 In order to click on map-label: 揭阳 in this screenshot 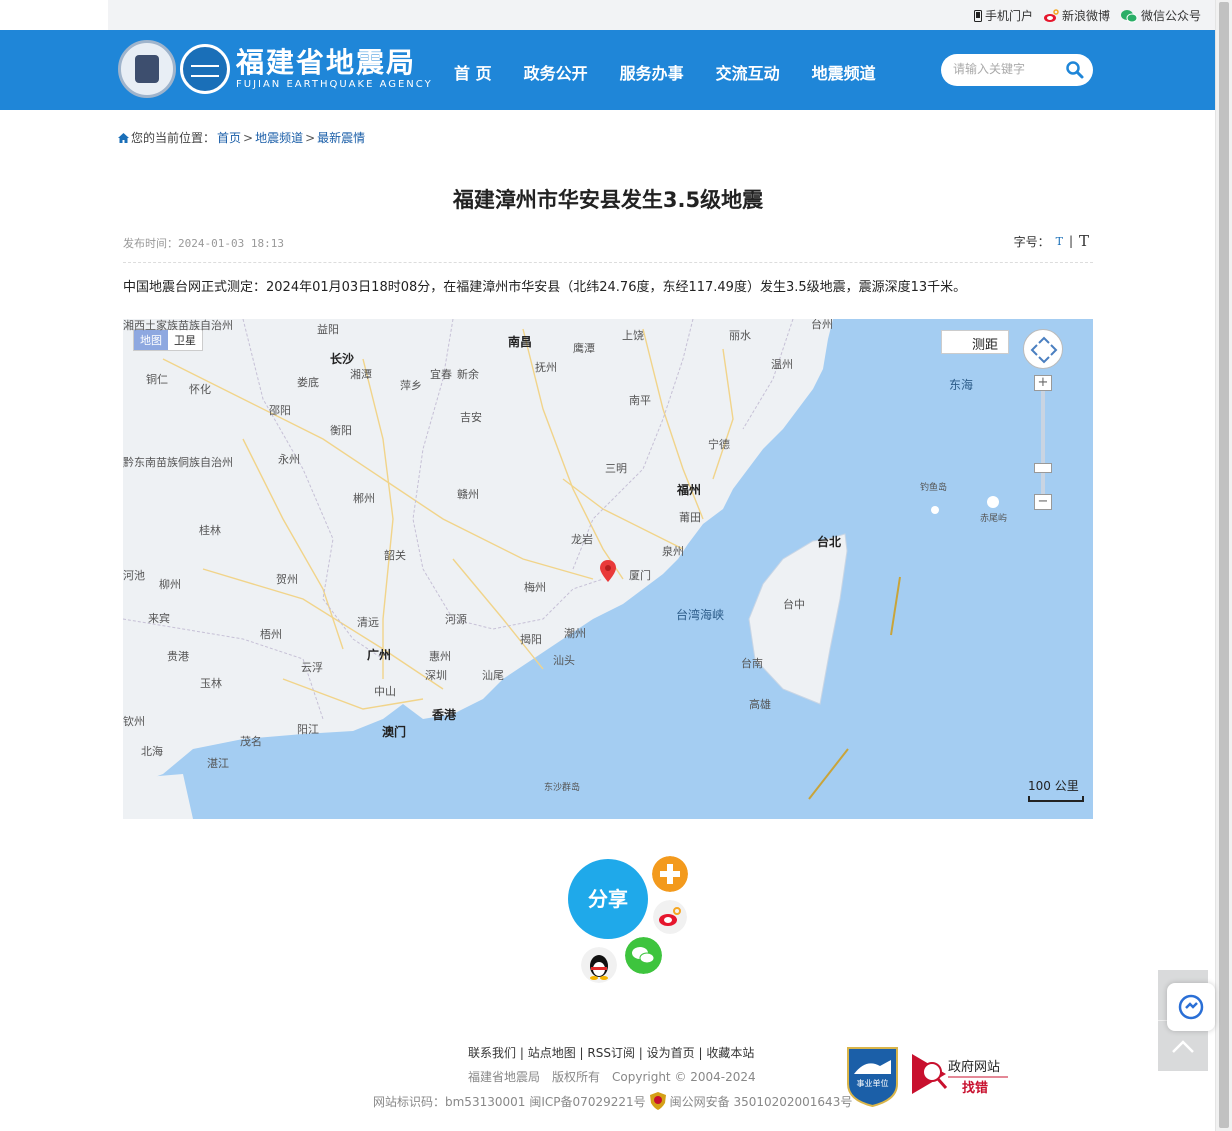, I will do `click(531, 639)`.